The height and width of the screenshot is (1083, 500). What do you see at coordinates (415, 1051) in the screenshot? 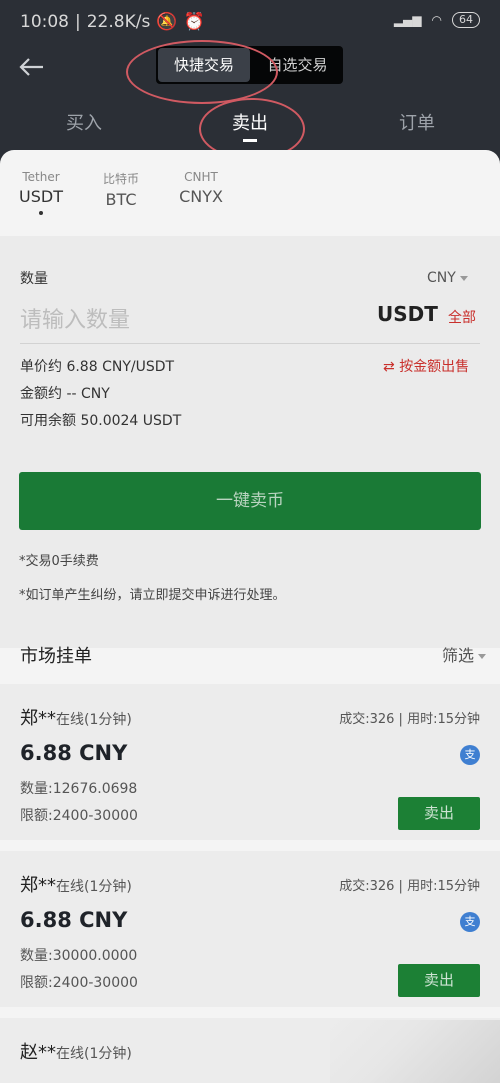
I see `watermark-overlay` at bounding box center [415, 1051].